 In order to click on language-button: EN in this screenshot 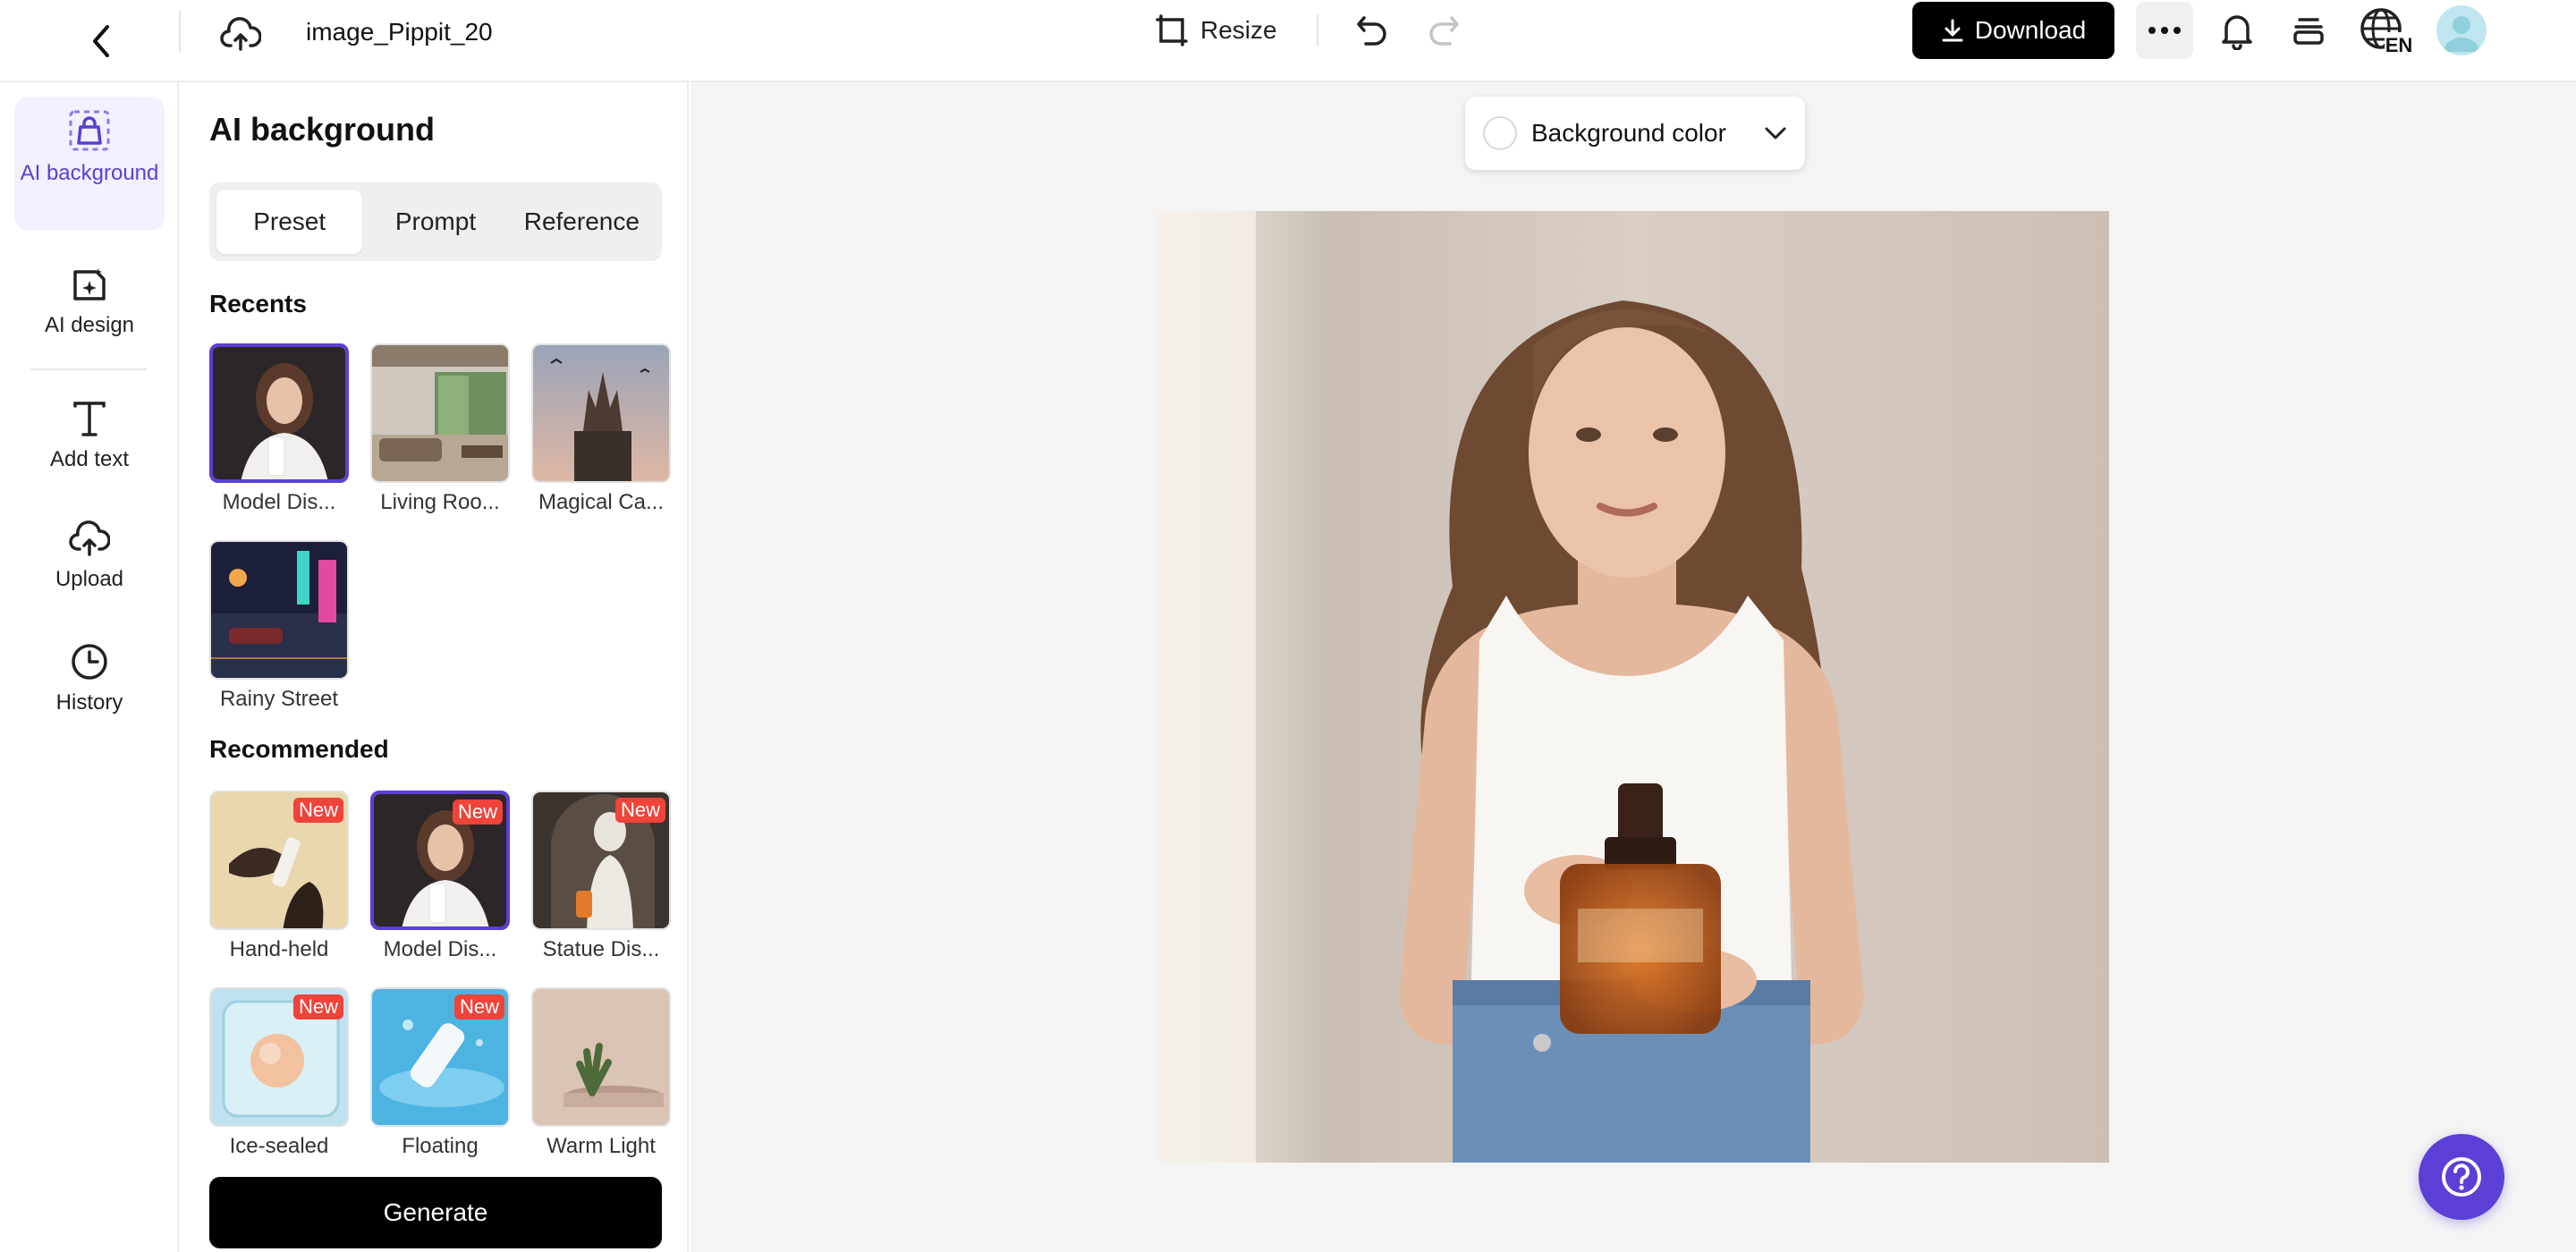, I will do `click(2386, 30)`.